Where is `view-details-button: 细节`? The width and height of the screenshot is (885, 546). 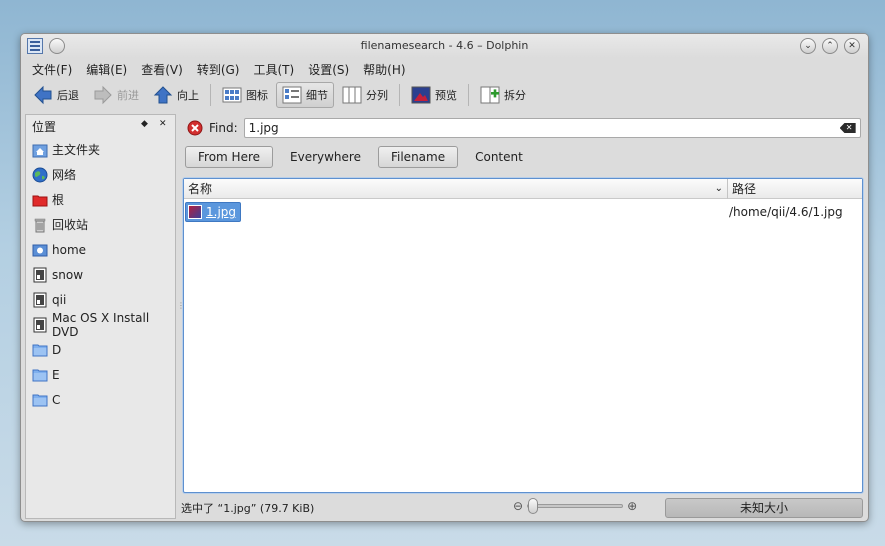
view-details-button: 细节 is located at coordinates (305, 95).